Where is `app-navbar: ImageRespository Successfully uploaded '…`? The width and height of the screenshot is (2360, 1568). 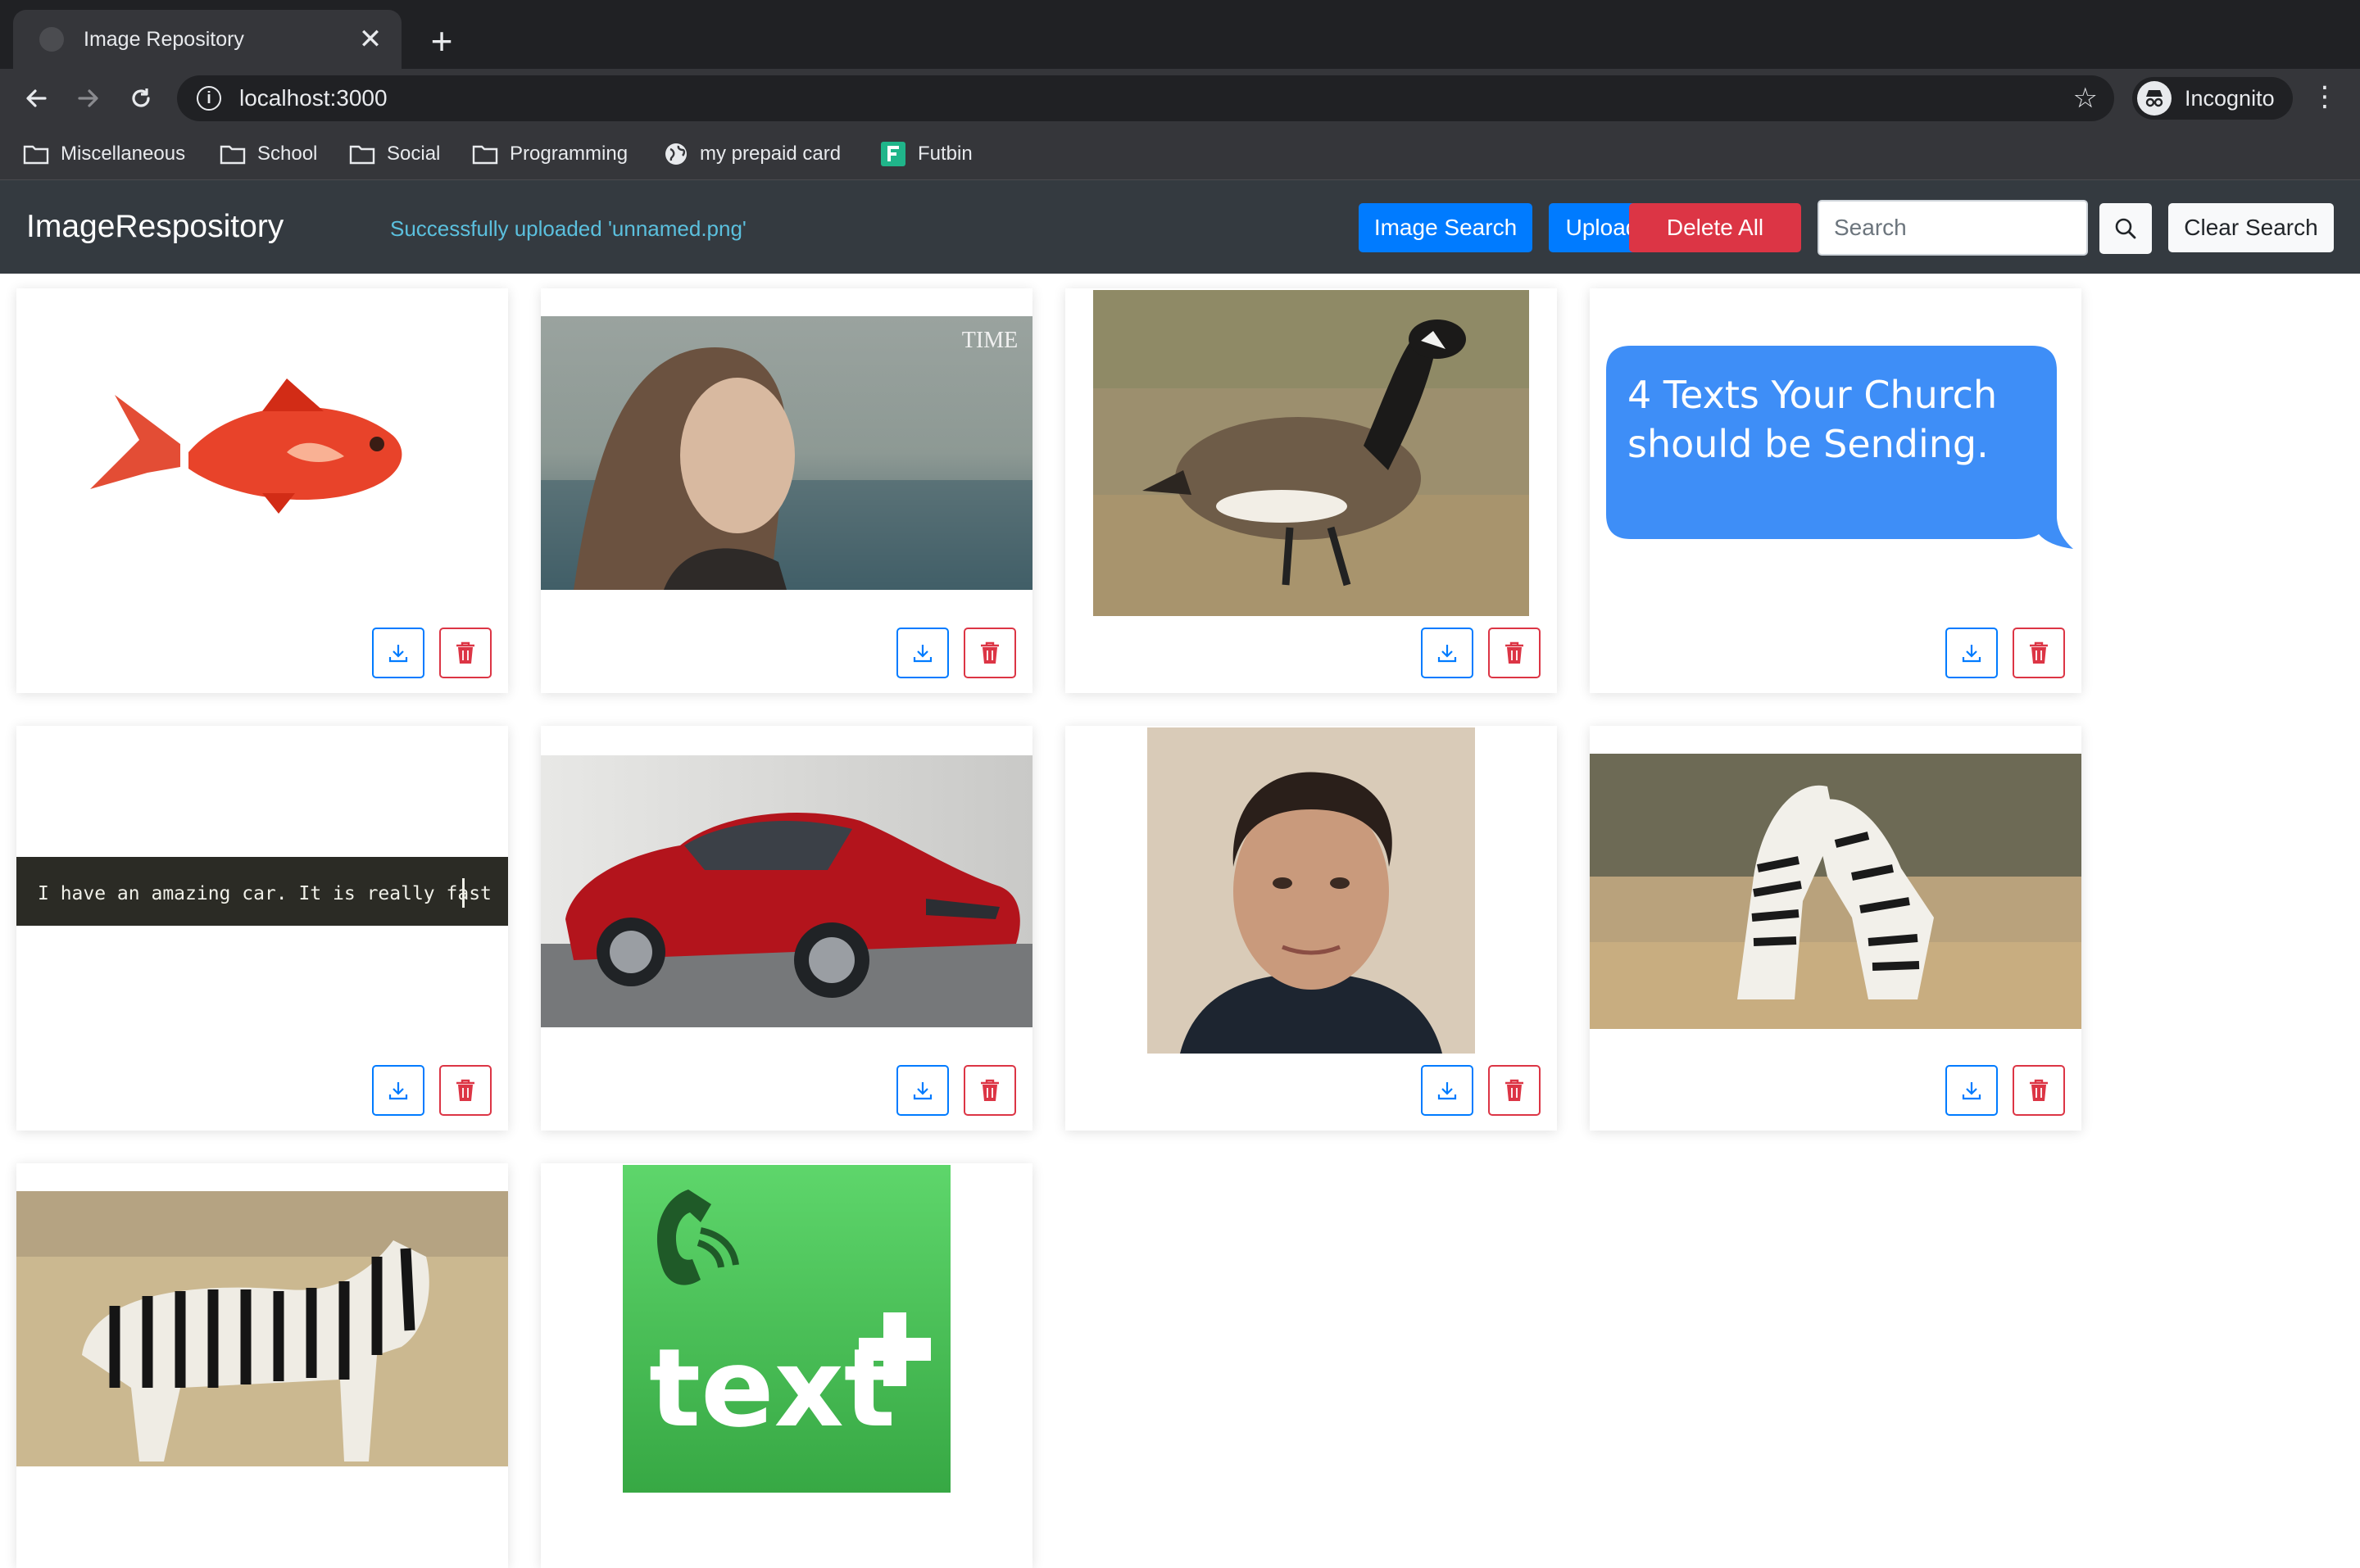 app-navbar: ImageRespository Successfully uploaded '… is located at coordinates (1180, 227).